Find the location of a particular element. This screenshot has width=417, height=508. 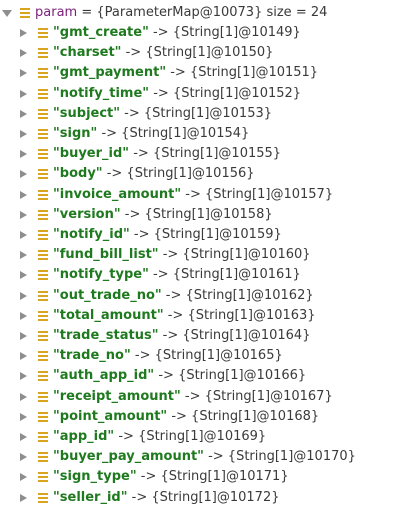

entry-value: {String[1]@10171} is located at coordinates (224, 477).